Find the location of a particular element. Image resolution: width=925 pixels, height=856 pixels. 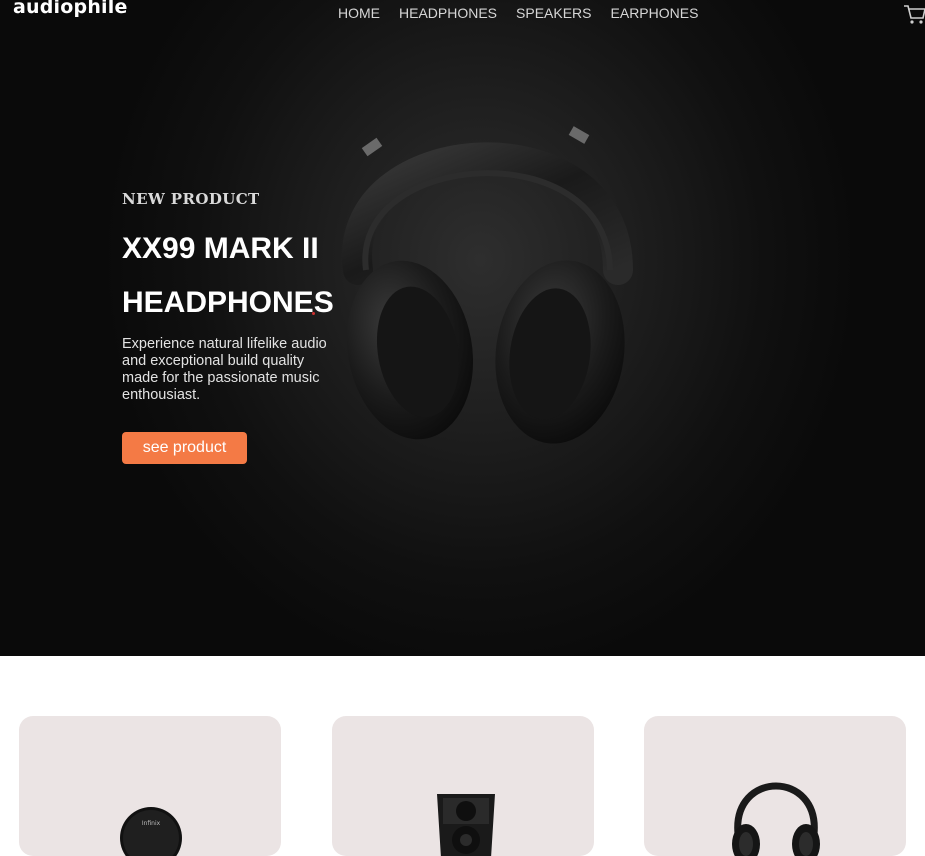

nav-headphones: HEADPHONES is located at coordinates (448, 13).